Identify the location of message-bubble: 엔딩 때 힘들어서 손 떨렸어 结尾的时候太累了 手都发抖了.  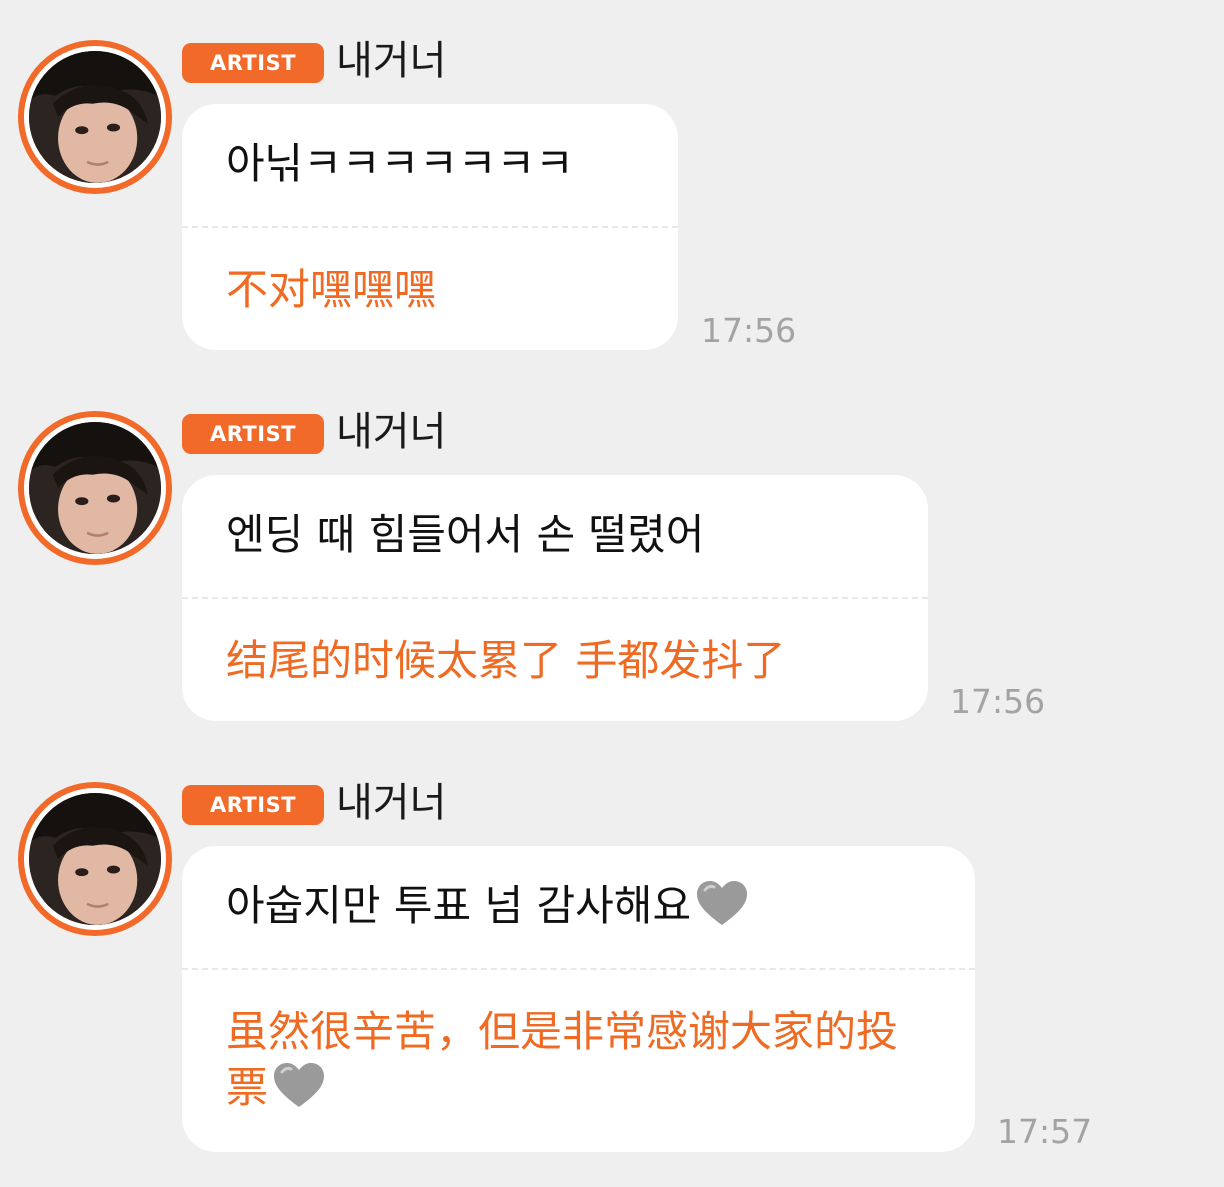
(555, 598).